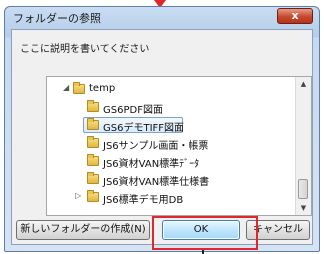  I want to click on tree-item-js6-demo-db: ▷ JS6標準デモ用DB, so click(172, 197).